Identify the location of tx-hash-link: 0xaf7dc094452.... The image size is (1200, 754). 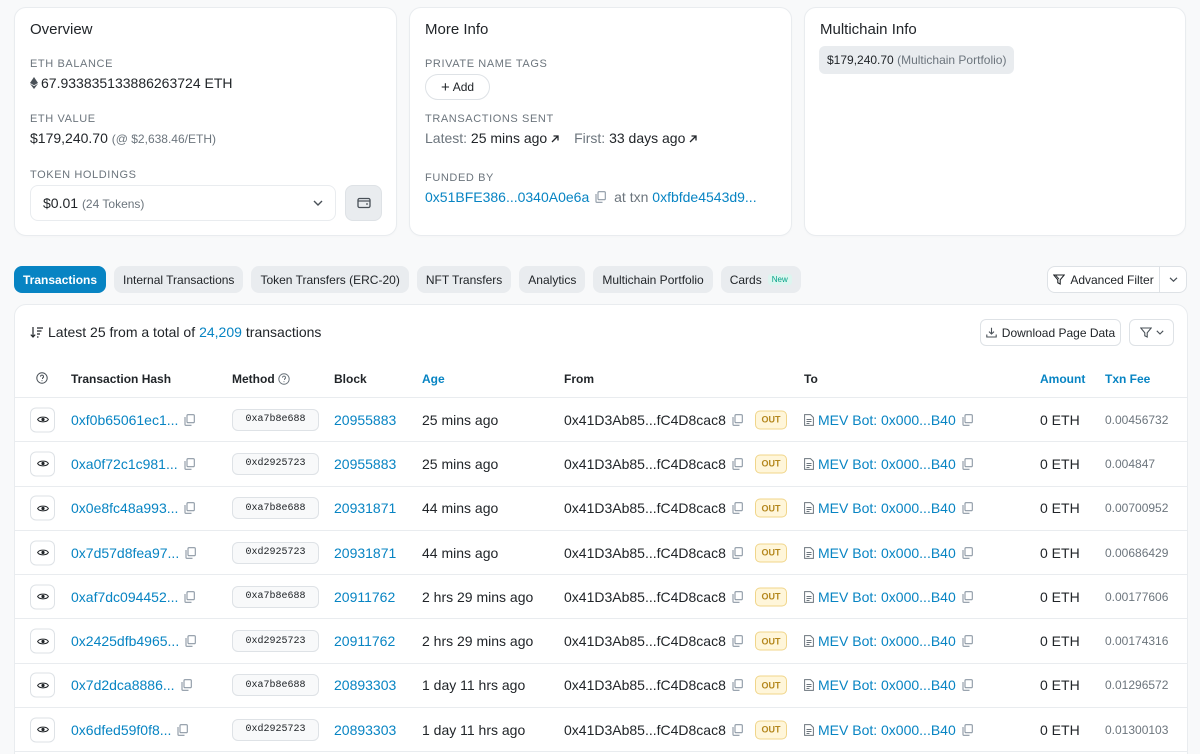
(124, 597).